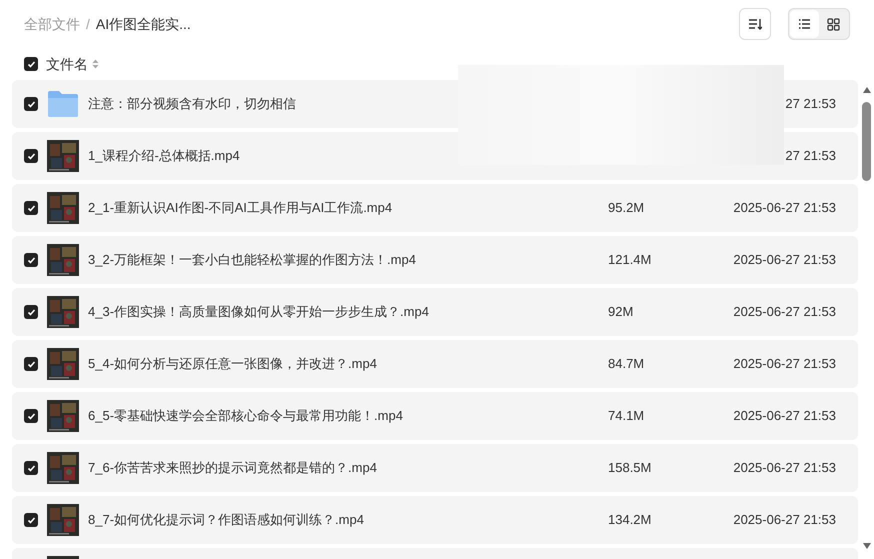 The width and height of the screenshot is (874, 559). I want to click on file-name: 2_1-重新认识AI作图-不同AI工具作用与AI工作流.mp4, so click(240, 208).